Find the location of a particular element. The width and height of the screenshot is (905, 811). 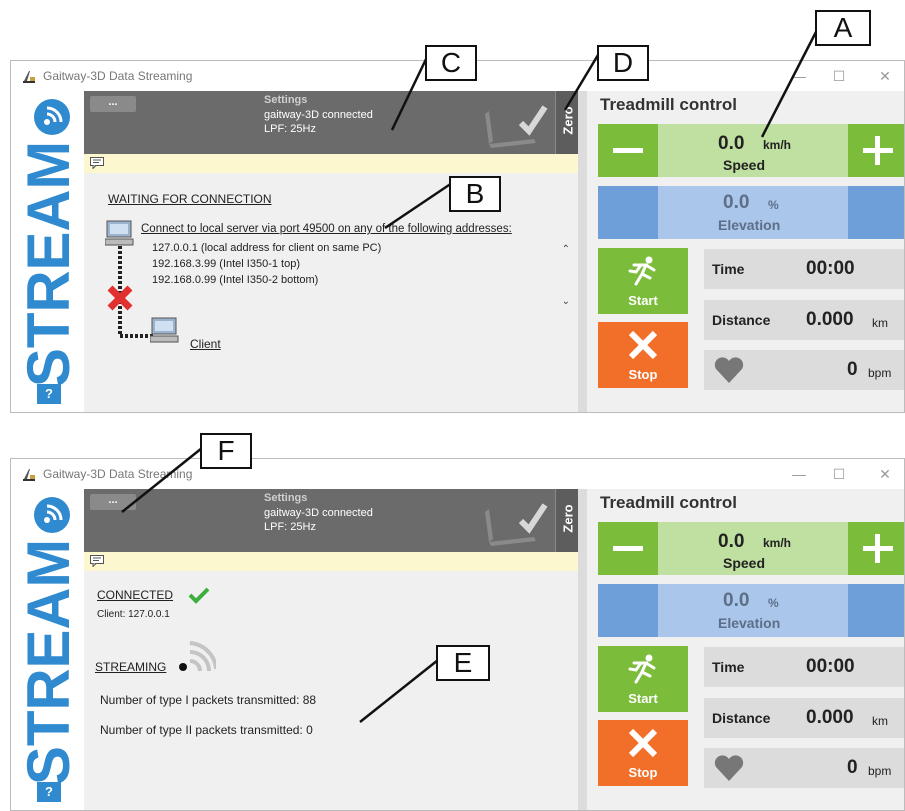

scroll-down-arrow: ⌄ is located at coordinates (566, 301).